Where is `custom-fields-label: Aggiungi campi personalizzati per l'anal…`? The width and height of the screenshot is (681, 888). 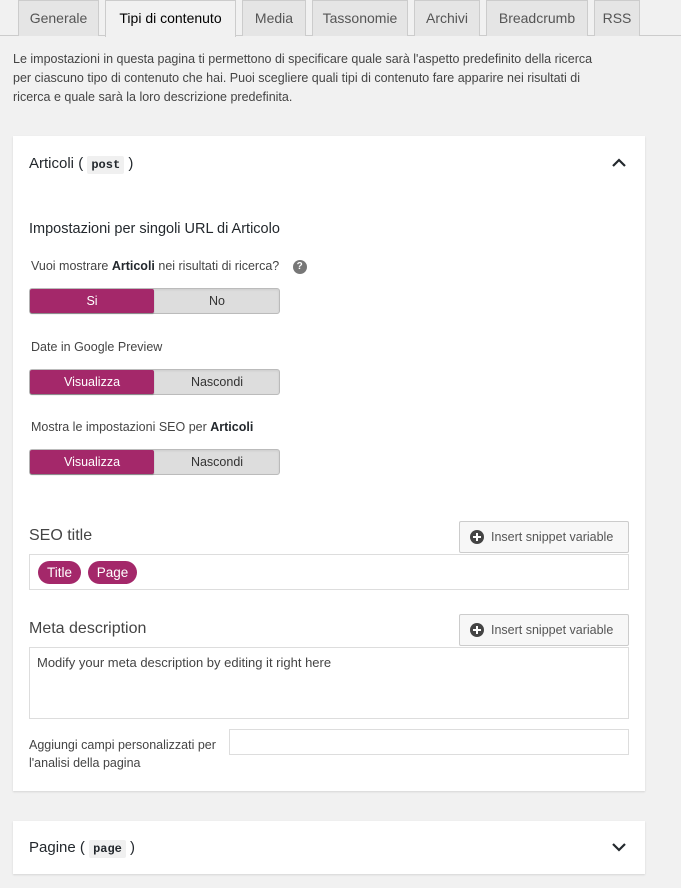
custom-fields-label: Aggiungi campi personalizzati per l'anal… is located at coordinates (122, 754).